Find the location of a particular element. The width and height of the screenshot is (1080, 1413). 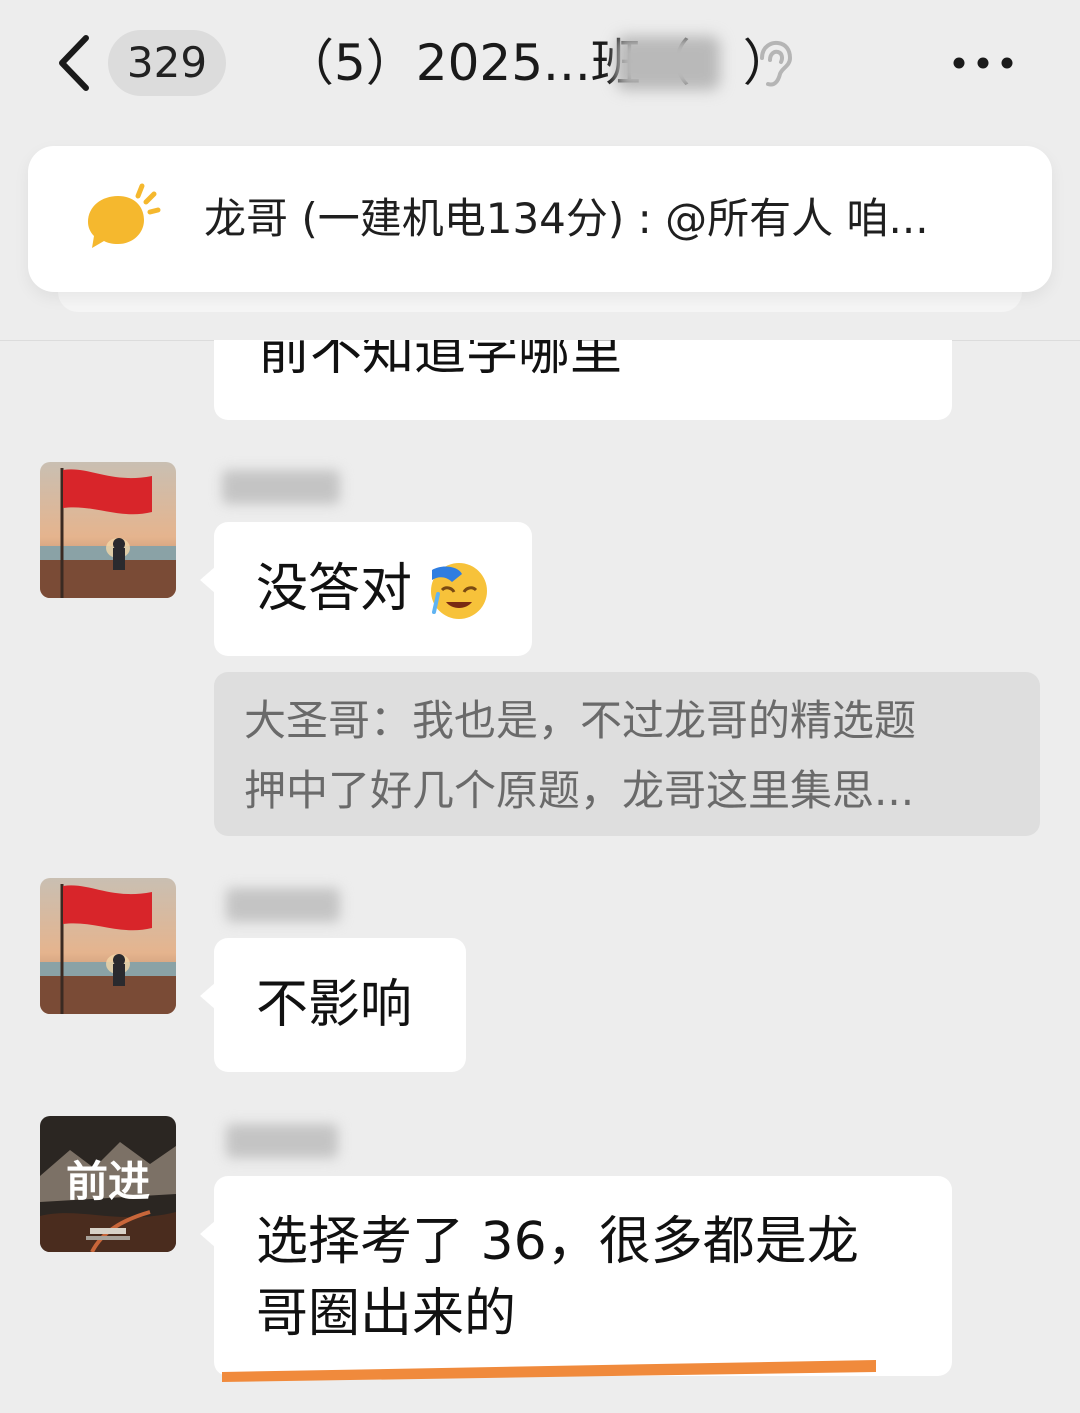

forward-avatar-image: 前进 is located at coordinates (108, 1184).